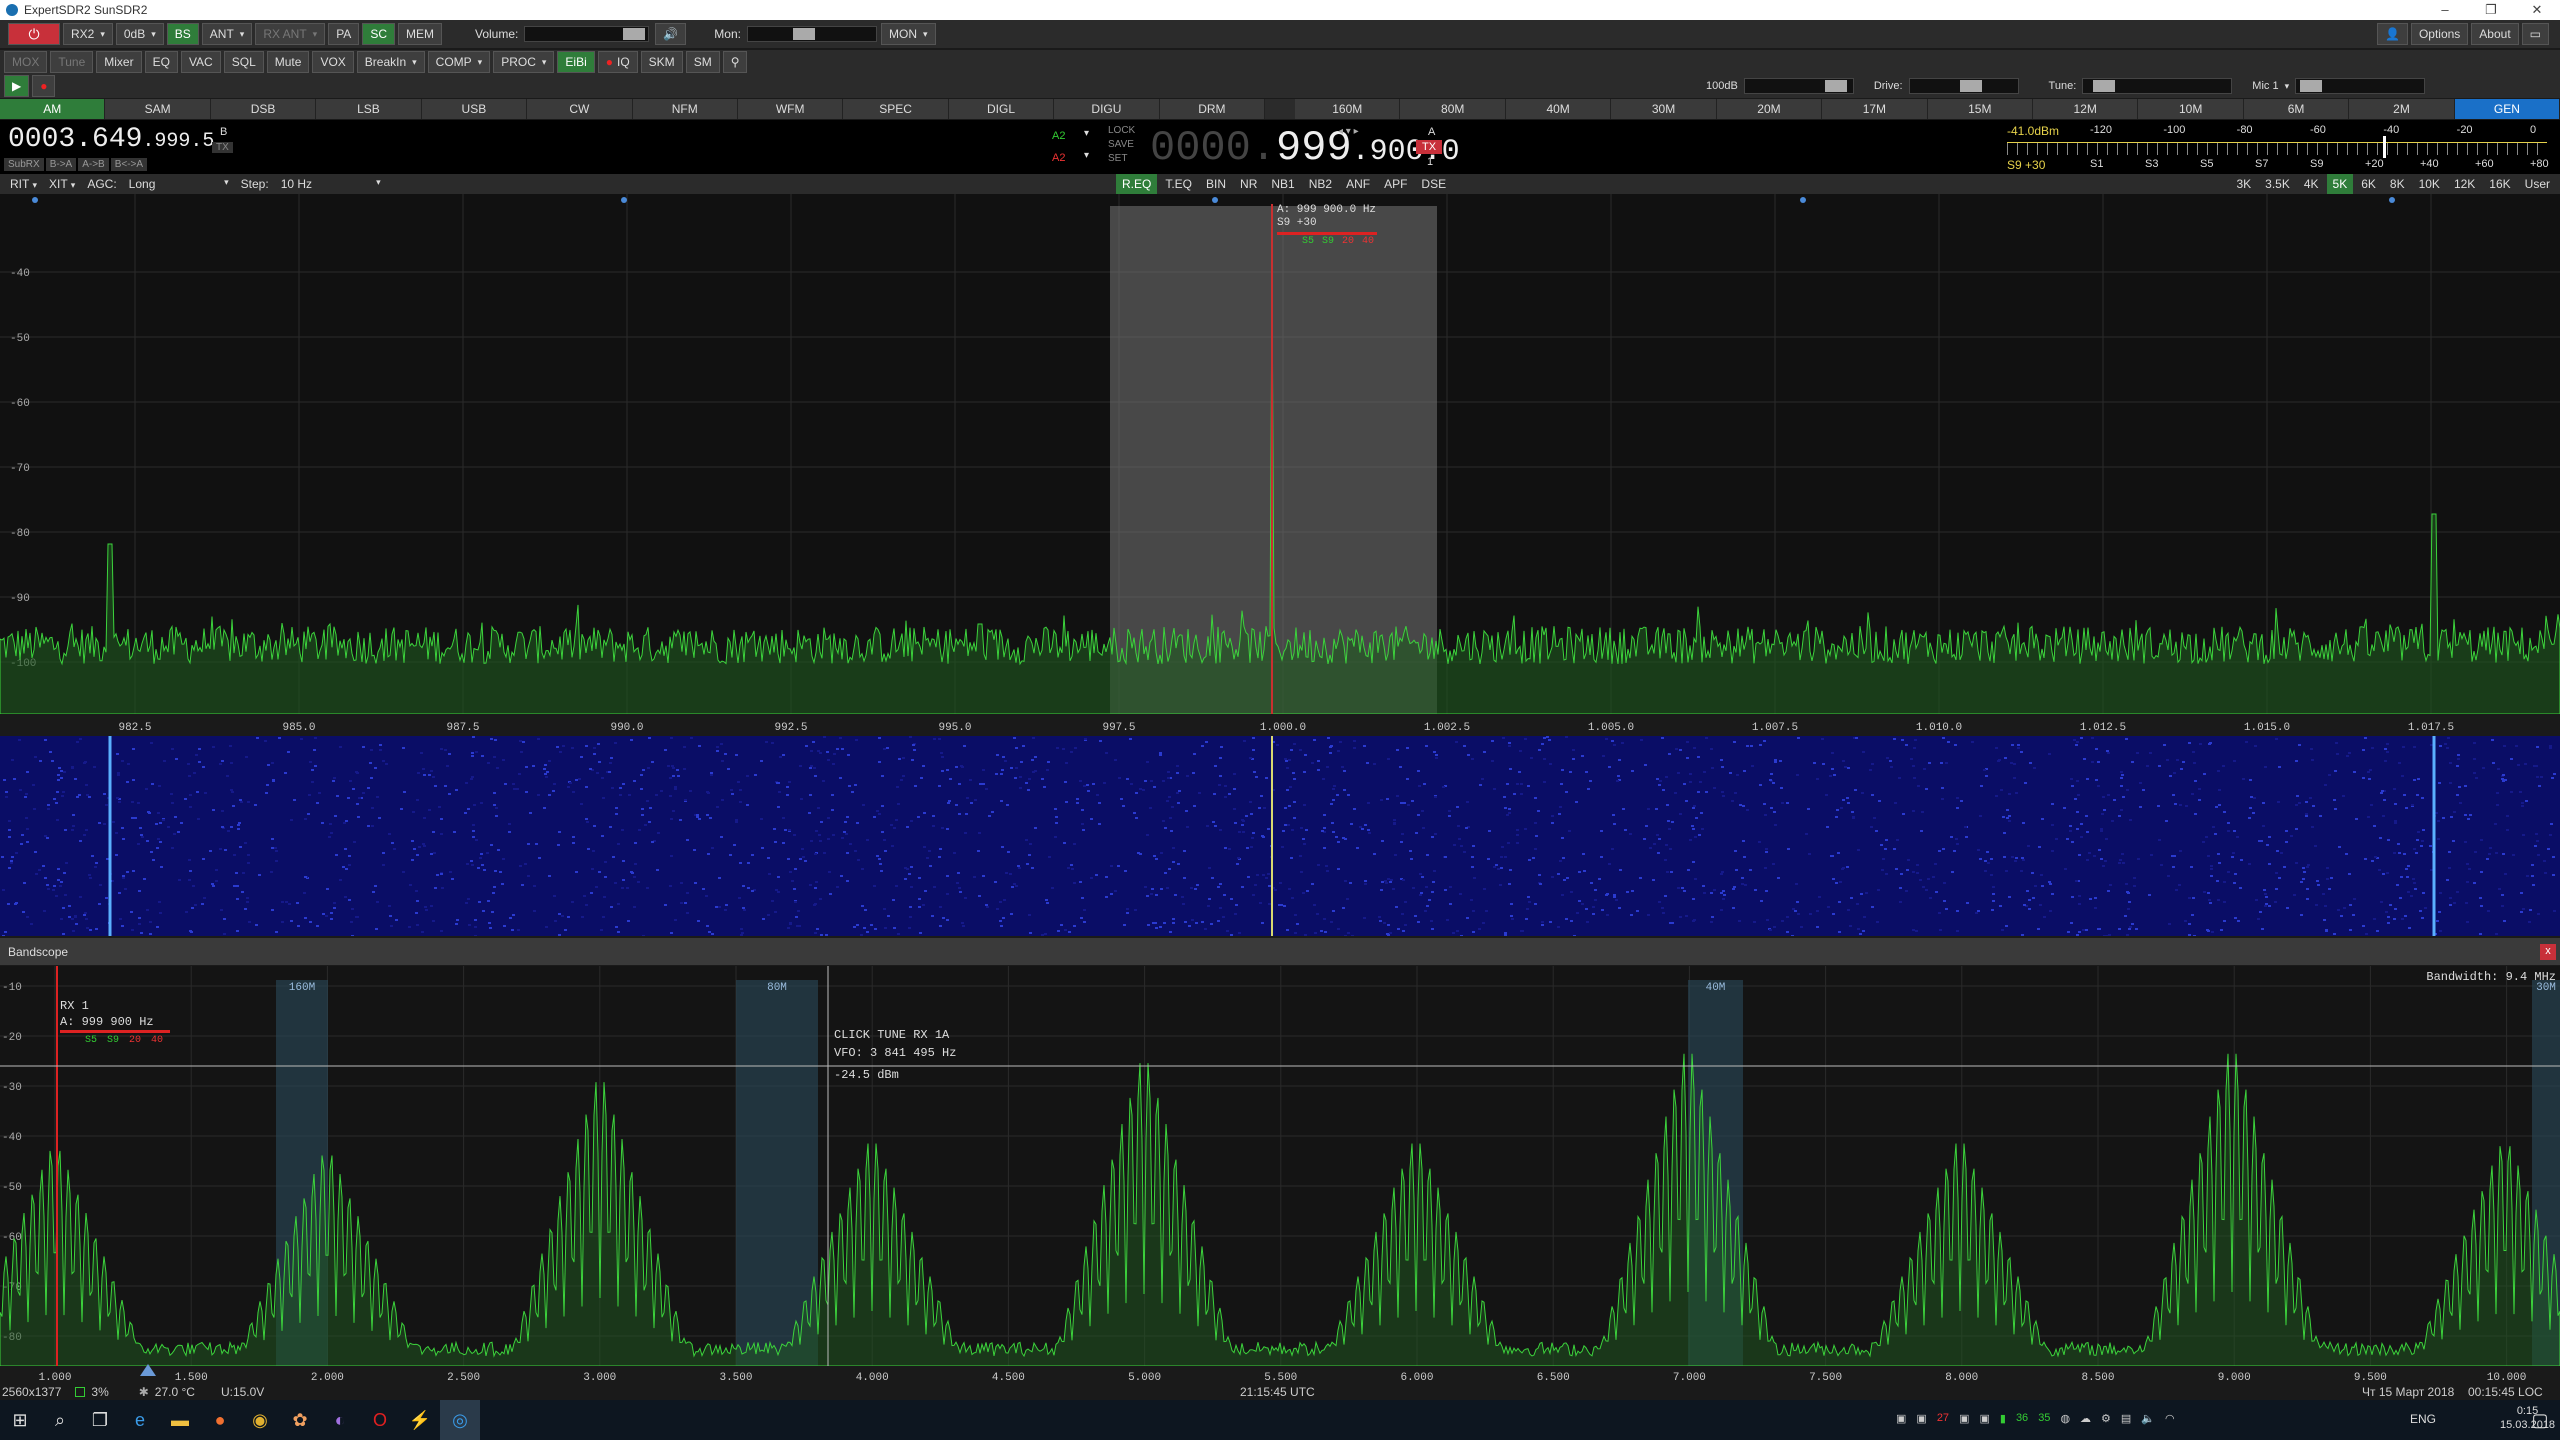  I want to click on dsp-button-bin: BIN, so click(1216, 184).